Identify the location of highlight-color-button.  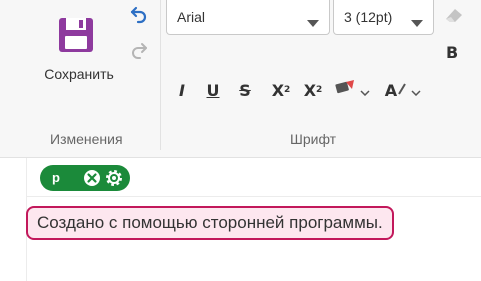
(352, 90).